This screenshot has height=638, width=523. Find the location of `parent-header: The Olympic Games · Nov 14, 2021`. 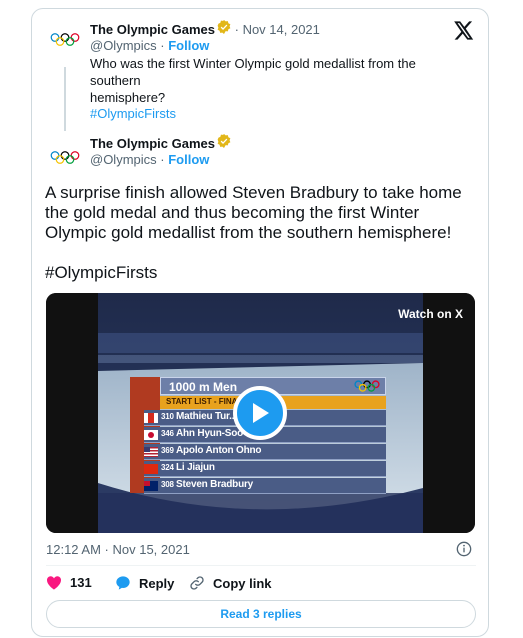

parent-header: The Olympic Games · Nov 14, 2021 is located at coordinates (205, 29).